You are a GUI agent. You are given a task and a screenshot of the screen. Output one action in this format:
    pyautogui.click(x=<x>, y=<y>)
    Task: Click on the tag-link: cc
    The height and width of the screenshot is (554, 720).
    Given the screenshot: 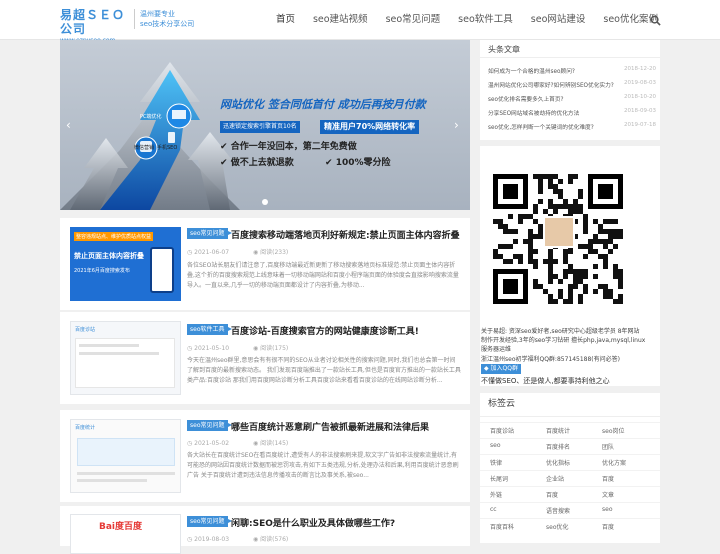 What is the action you would take?
    pyautogui.click(x=493, y=509)
    